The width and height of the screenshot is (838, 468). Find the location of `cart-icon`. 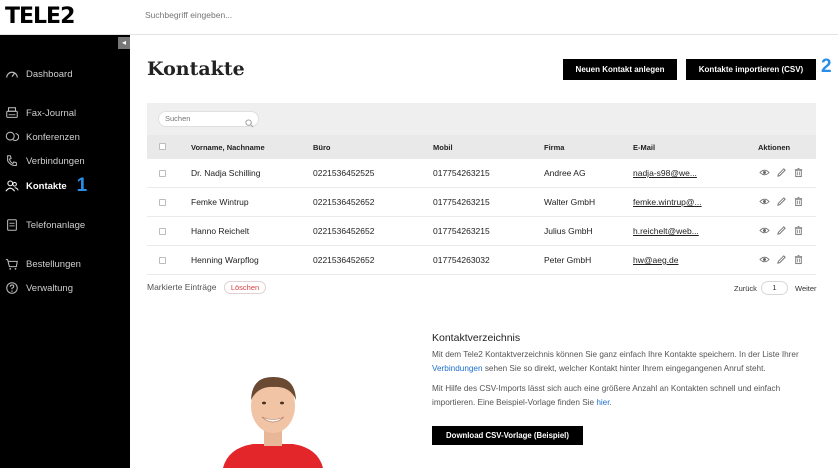

cart-icon is located at coordinates (13, 264).